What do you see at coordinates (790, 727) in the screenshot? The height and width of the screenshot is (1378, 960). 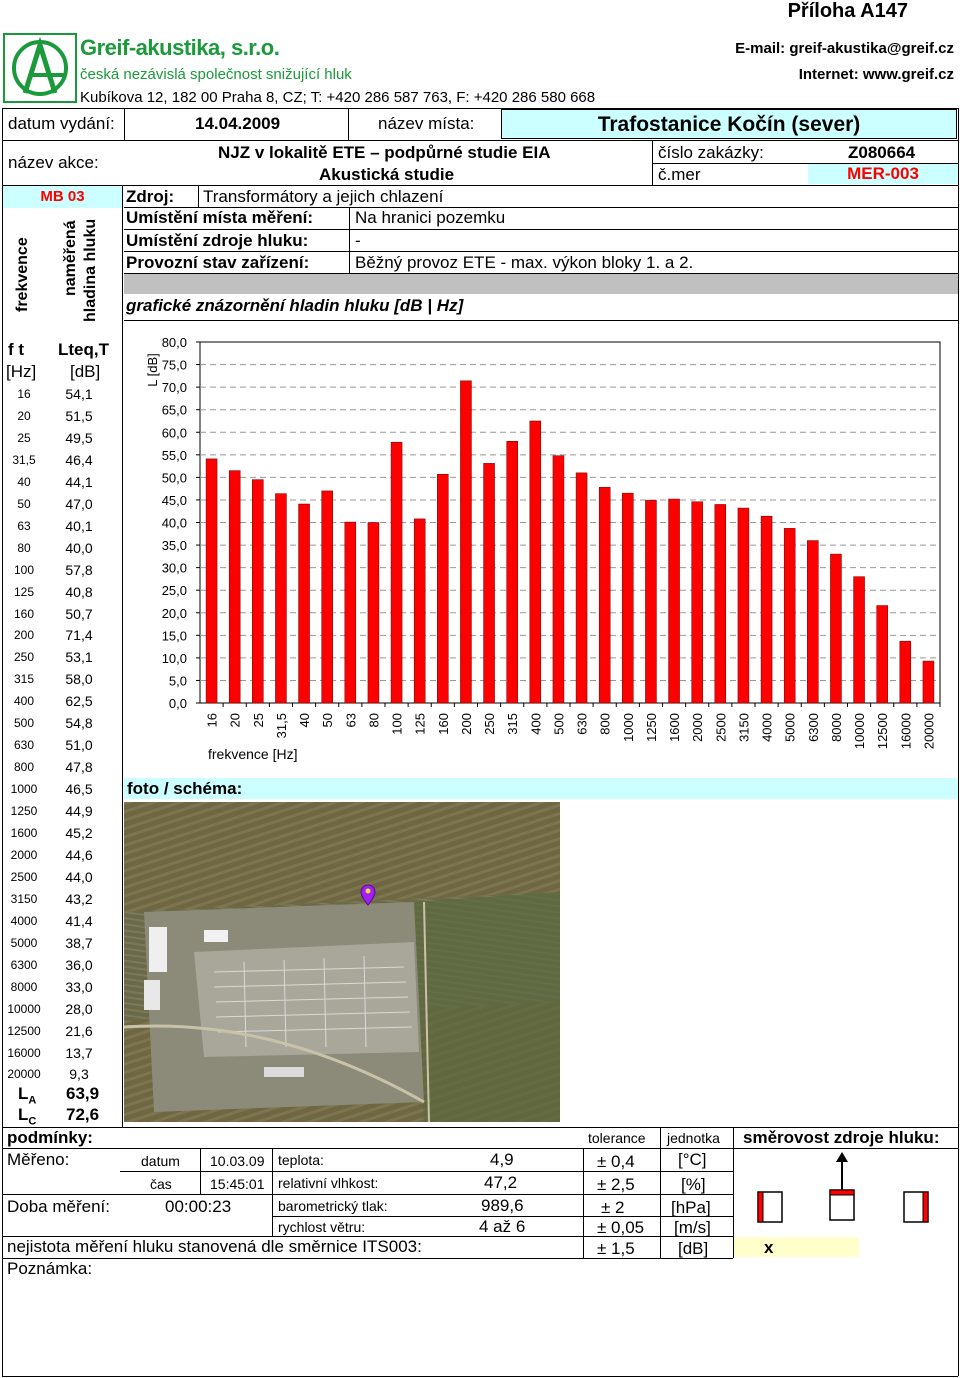 I see `x-tick-label: 5000` at bounding box center [790, 727].